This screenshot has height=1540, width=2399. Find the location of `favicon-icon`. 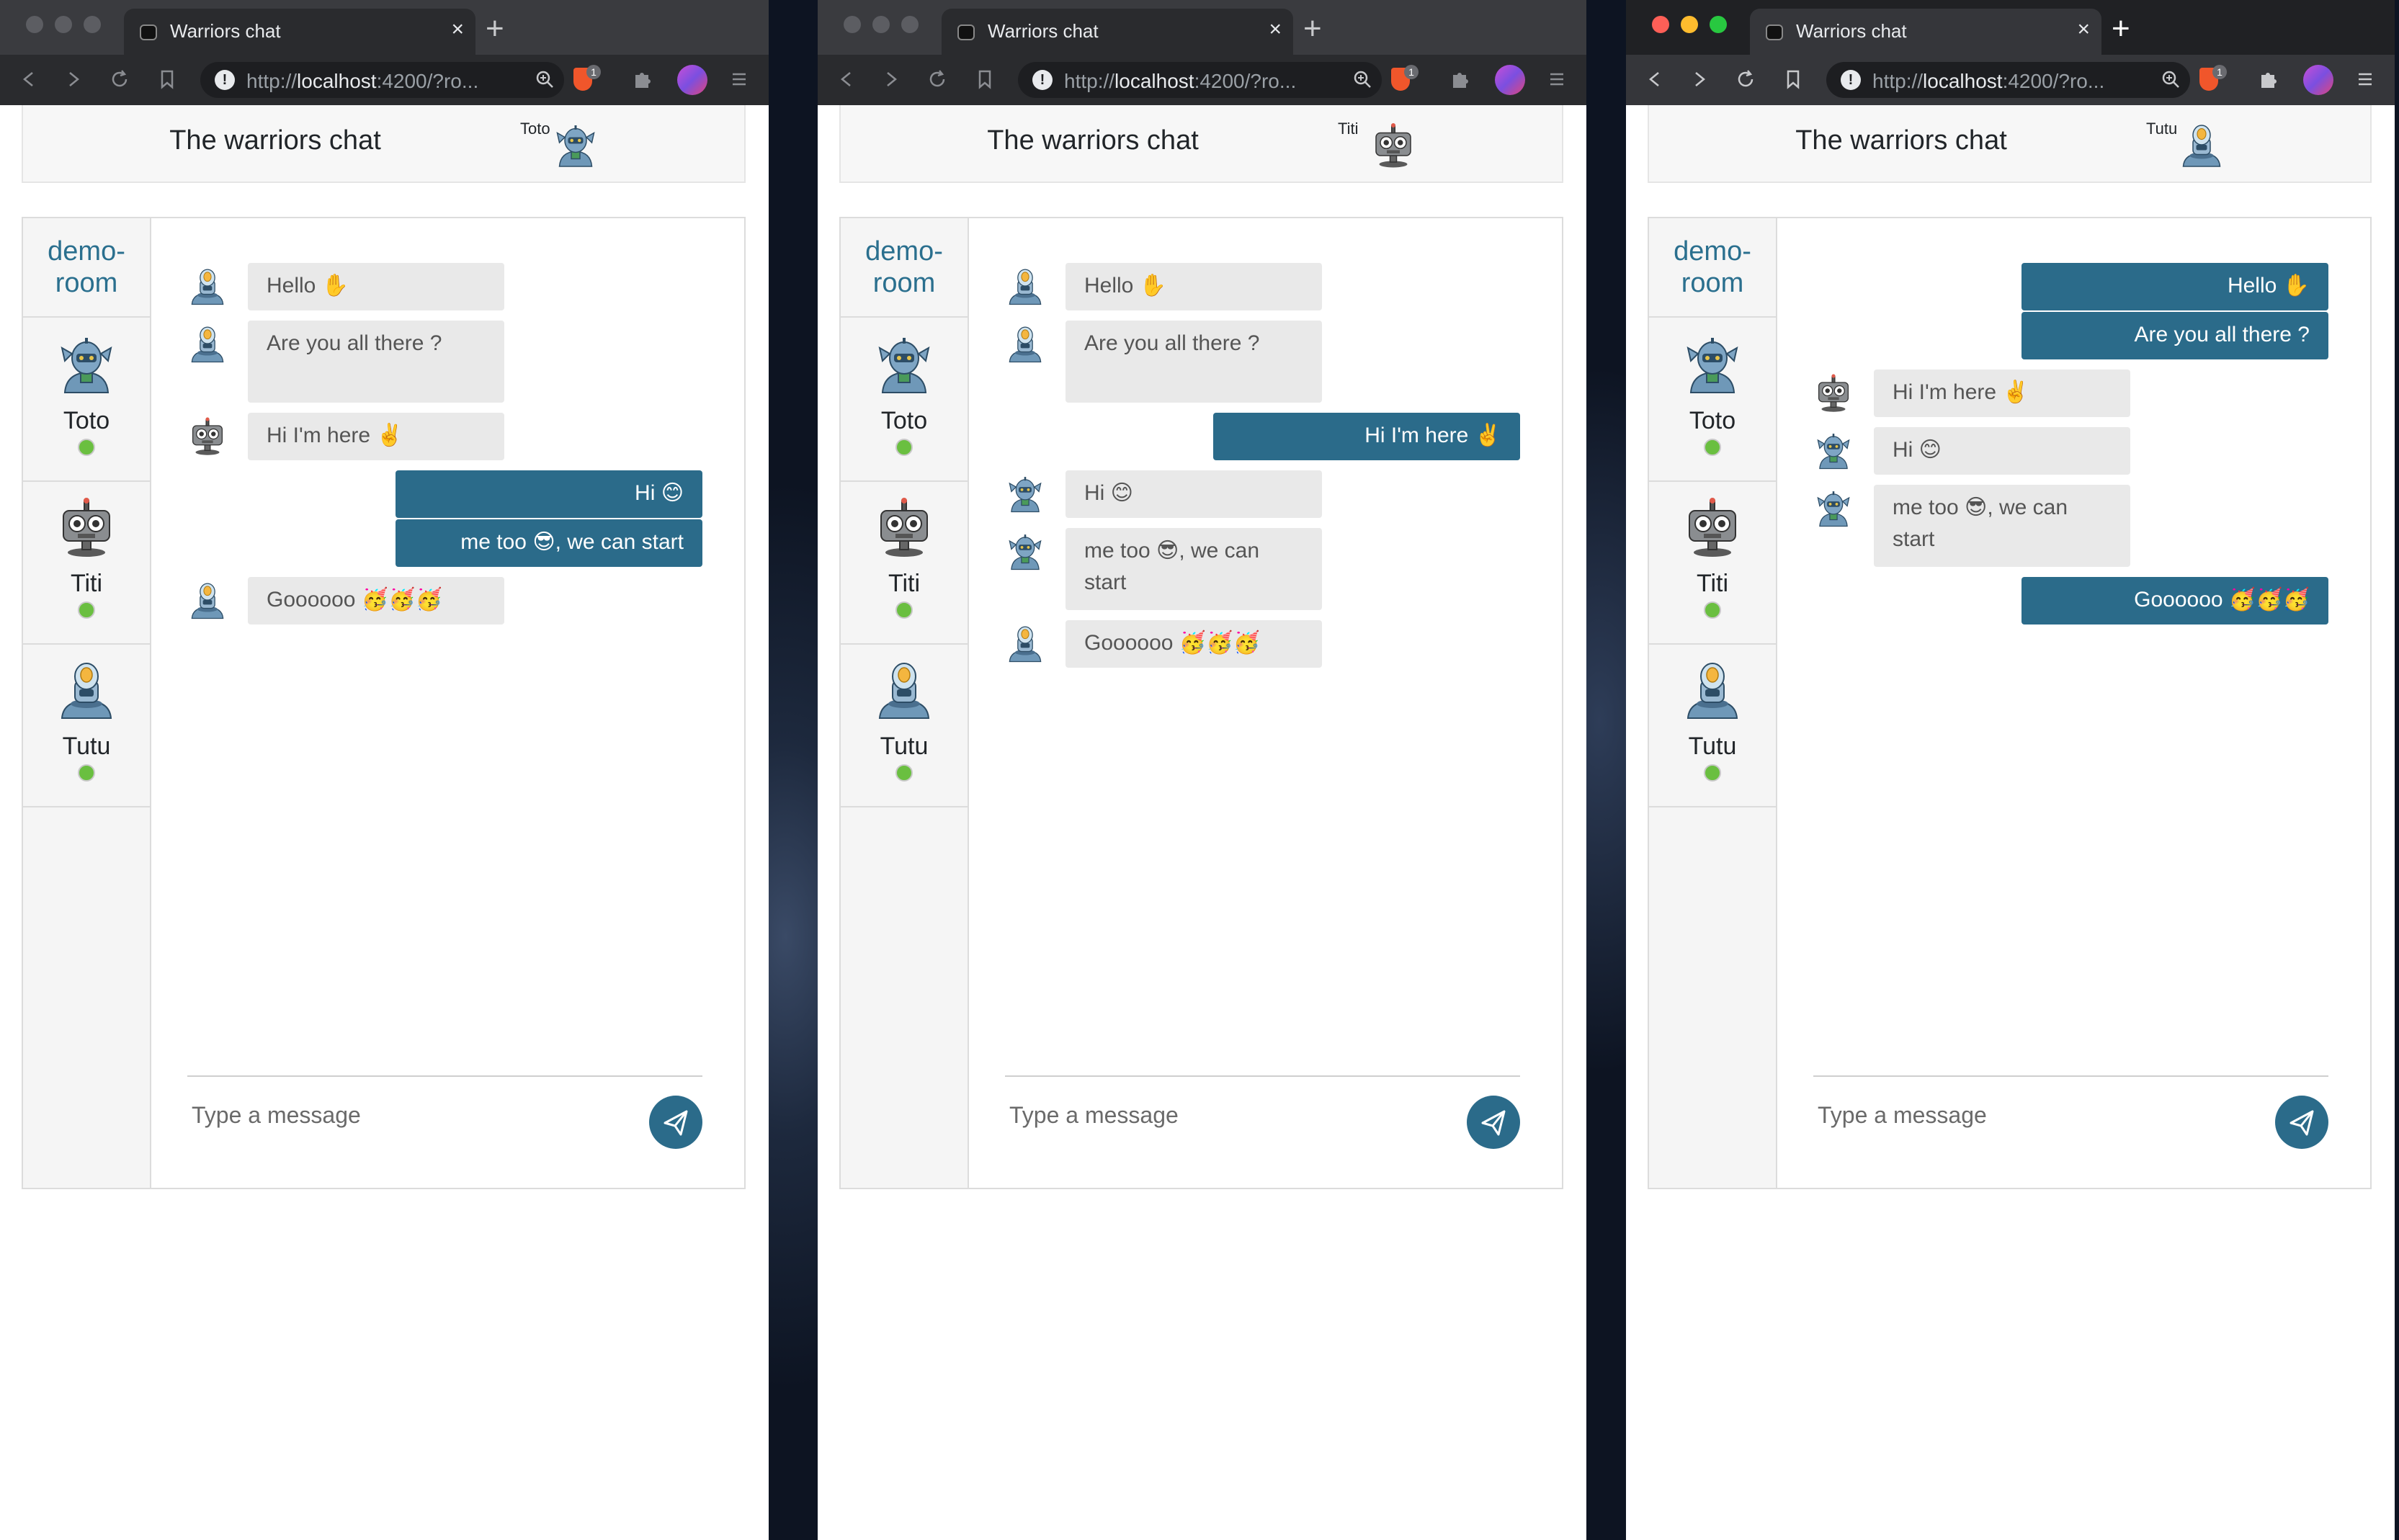

favicon-icon is located at coordinates (1774, 32).